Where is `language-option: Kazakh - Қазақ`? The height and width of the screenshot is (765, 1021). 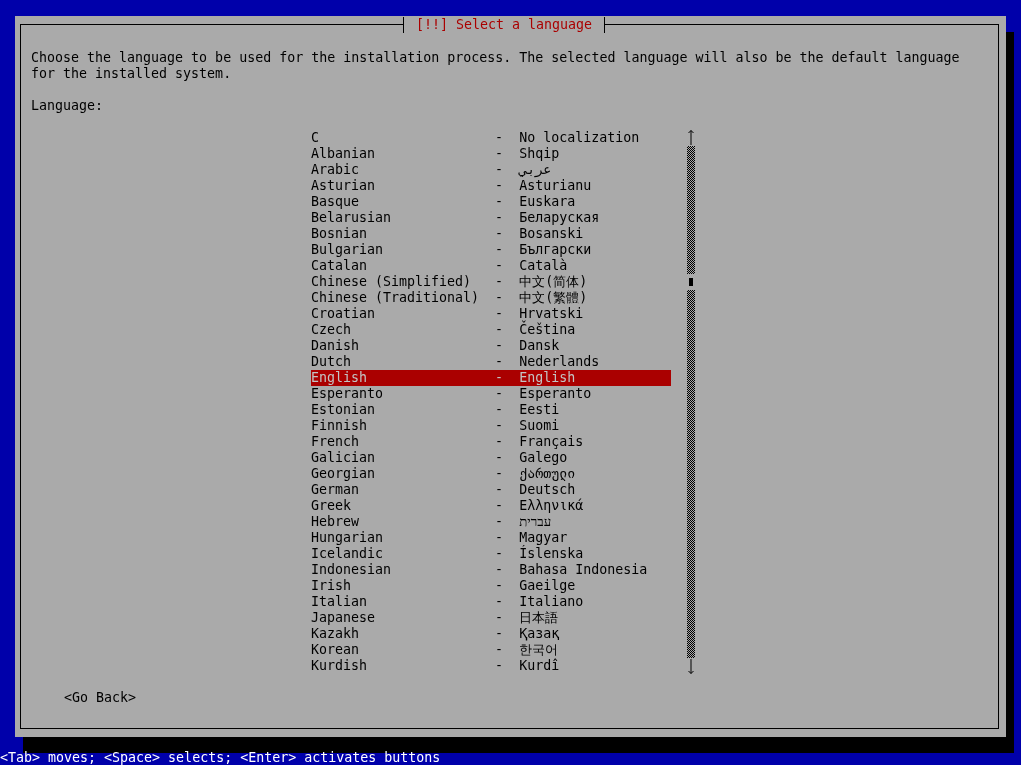 language-option: Kazakh - Қазақ is located at coordinates (491, 634).